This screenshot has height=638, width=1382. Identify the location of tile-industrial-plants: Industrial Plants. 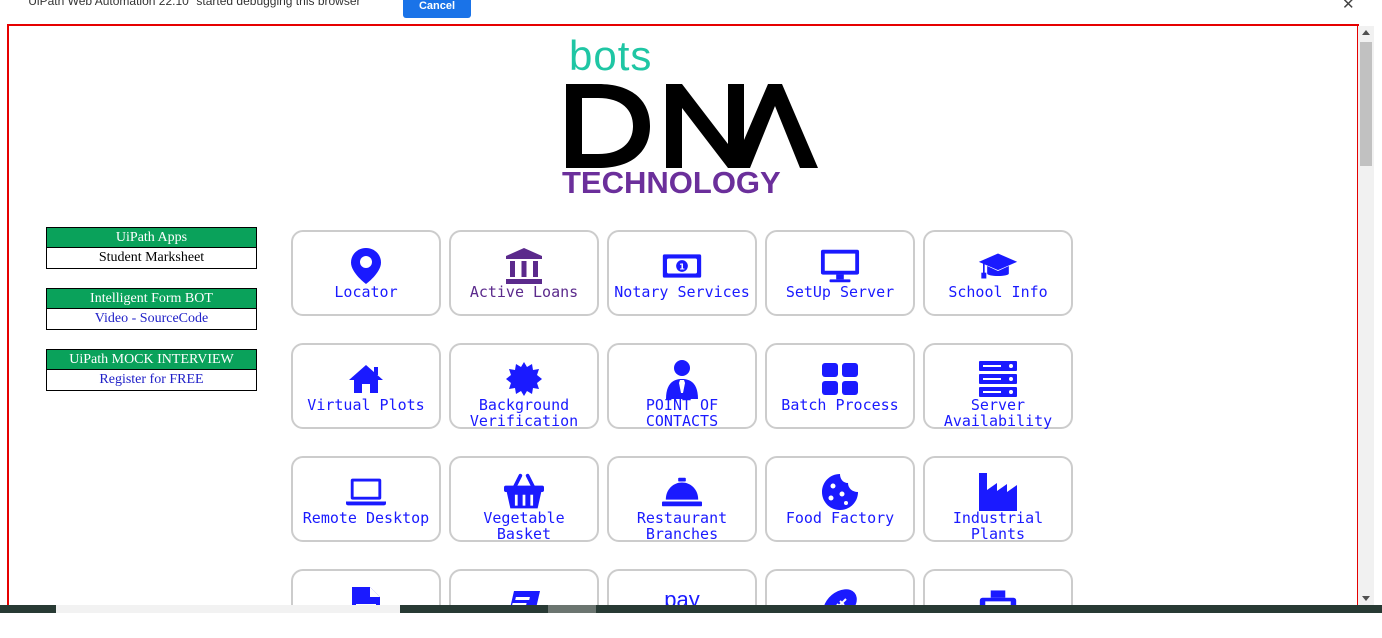
(998, 499).